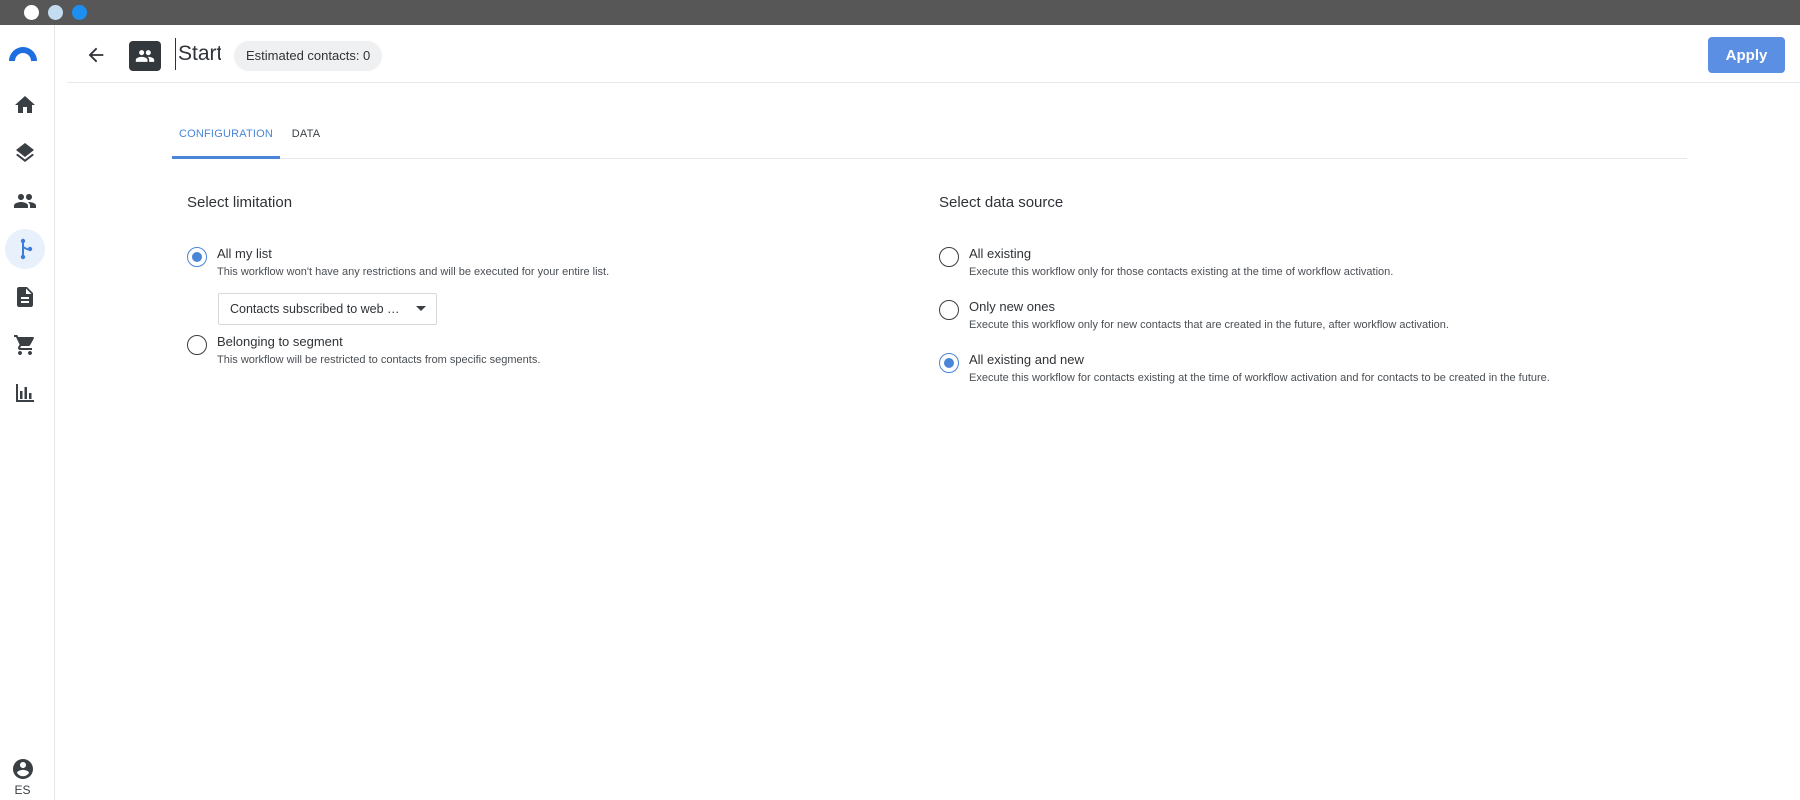 Image resolution: width=1800 pixels, height=800 pixels. What do you see at coordinates (22, 790) in the screenshot?
I see `account-locale: ES` at bounding box center [22, 790].